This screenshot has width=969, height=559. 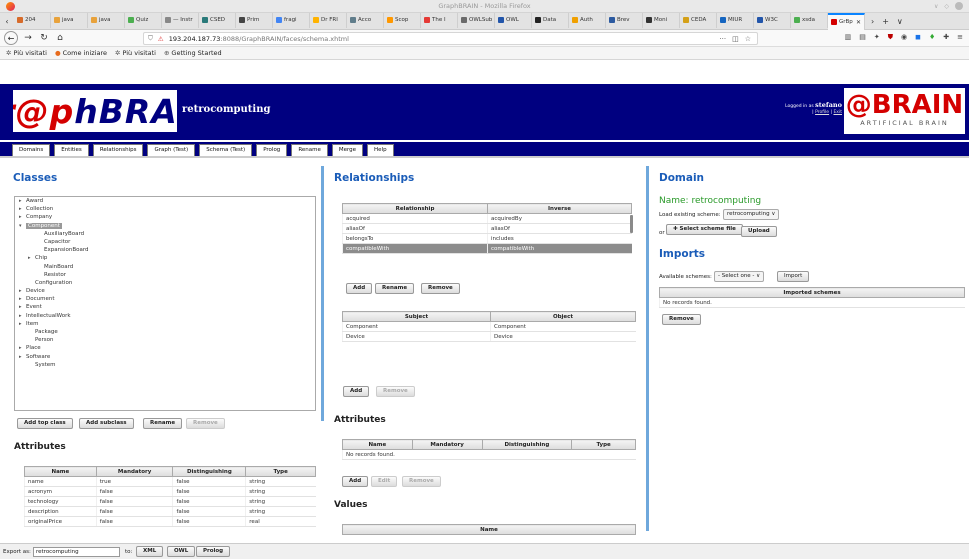 I want to click on export-owl-button: OWL, so click(x=181, y=551).